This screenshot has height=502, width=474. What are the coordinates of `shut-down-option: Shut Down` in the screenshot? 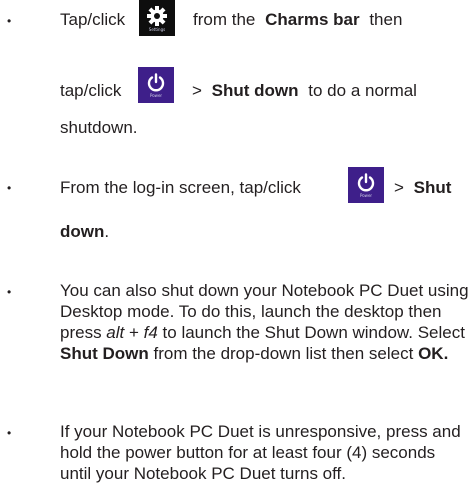 It's located at (104, 353).